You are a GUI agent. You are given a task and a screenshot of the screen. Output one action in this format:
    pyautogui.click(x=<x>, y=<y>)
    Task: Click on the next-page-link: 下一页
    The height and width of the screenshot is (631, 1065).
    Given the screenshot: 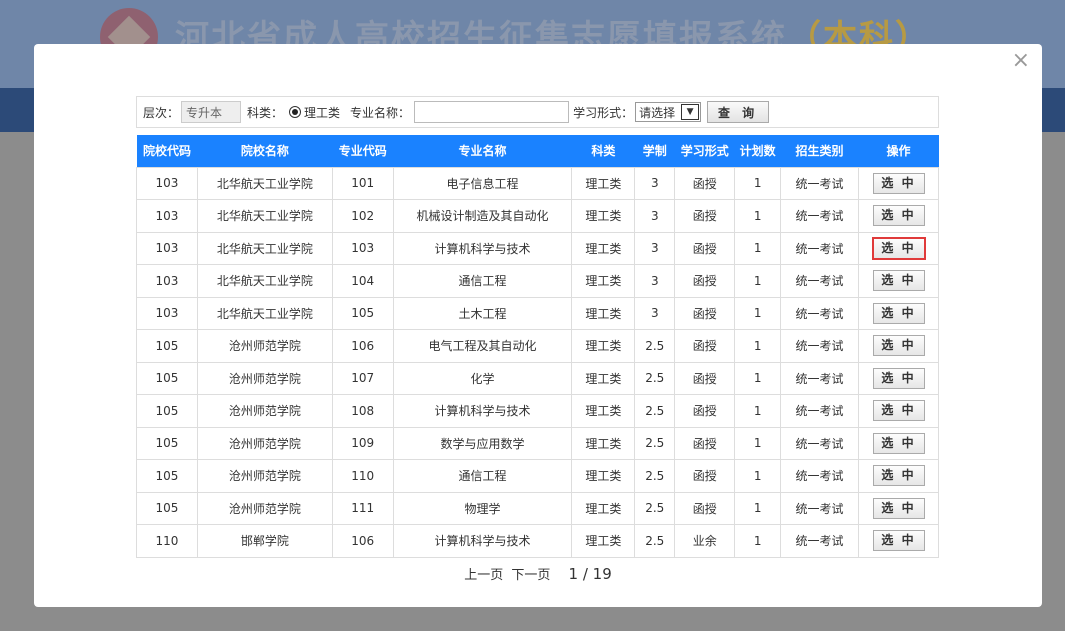 What is the action you would take?
    pyautogui.click(x=530, y=575)
    